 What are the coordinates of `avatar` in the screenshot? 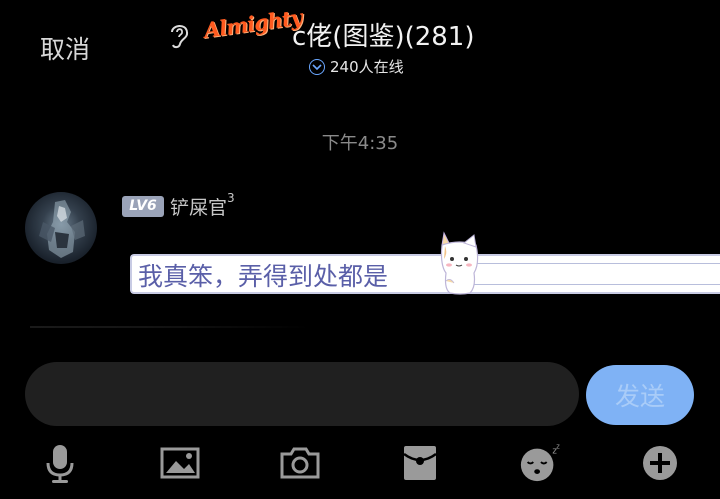 It's located at (61, 228).